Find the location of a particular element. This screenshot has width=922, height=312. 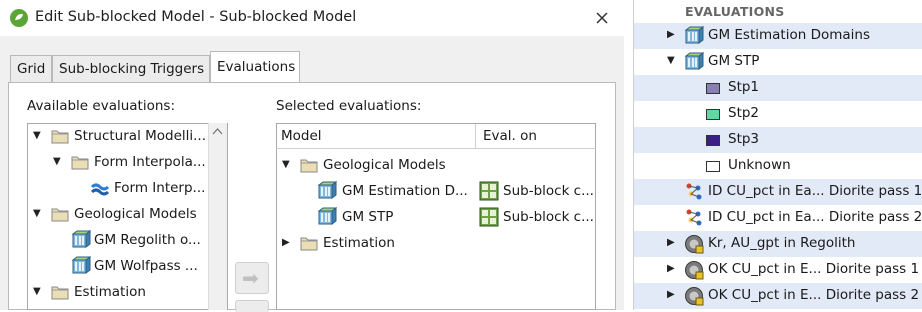

legend-row-unknown: Unknown is located at coordinates (778, 166).